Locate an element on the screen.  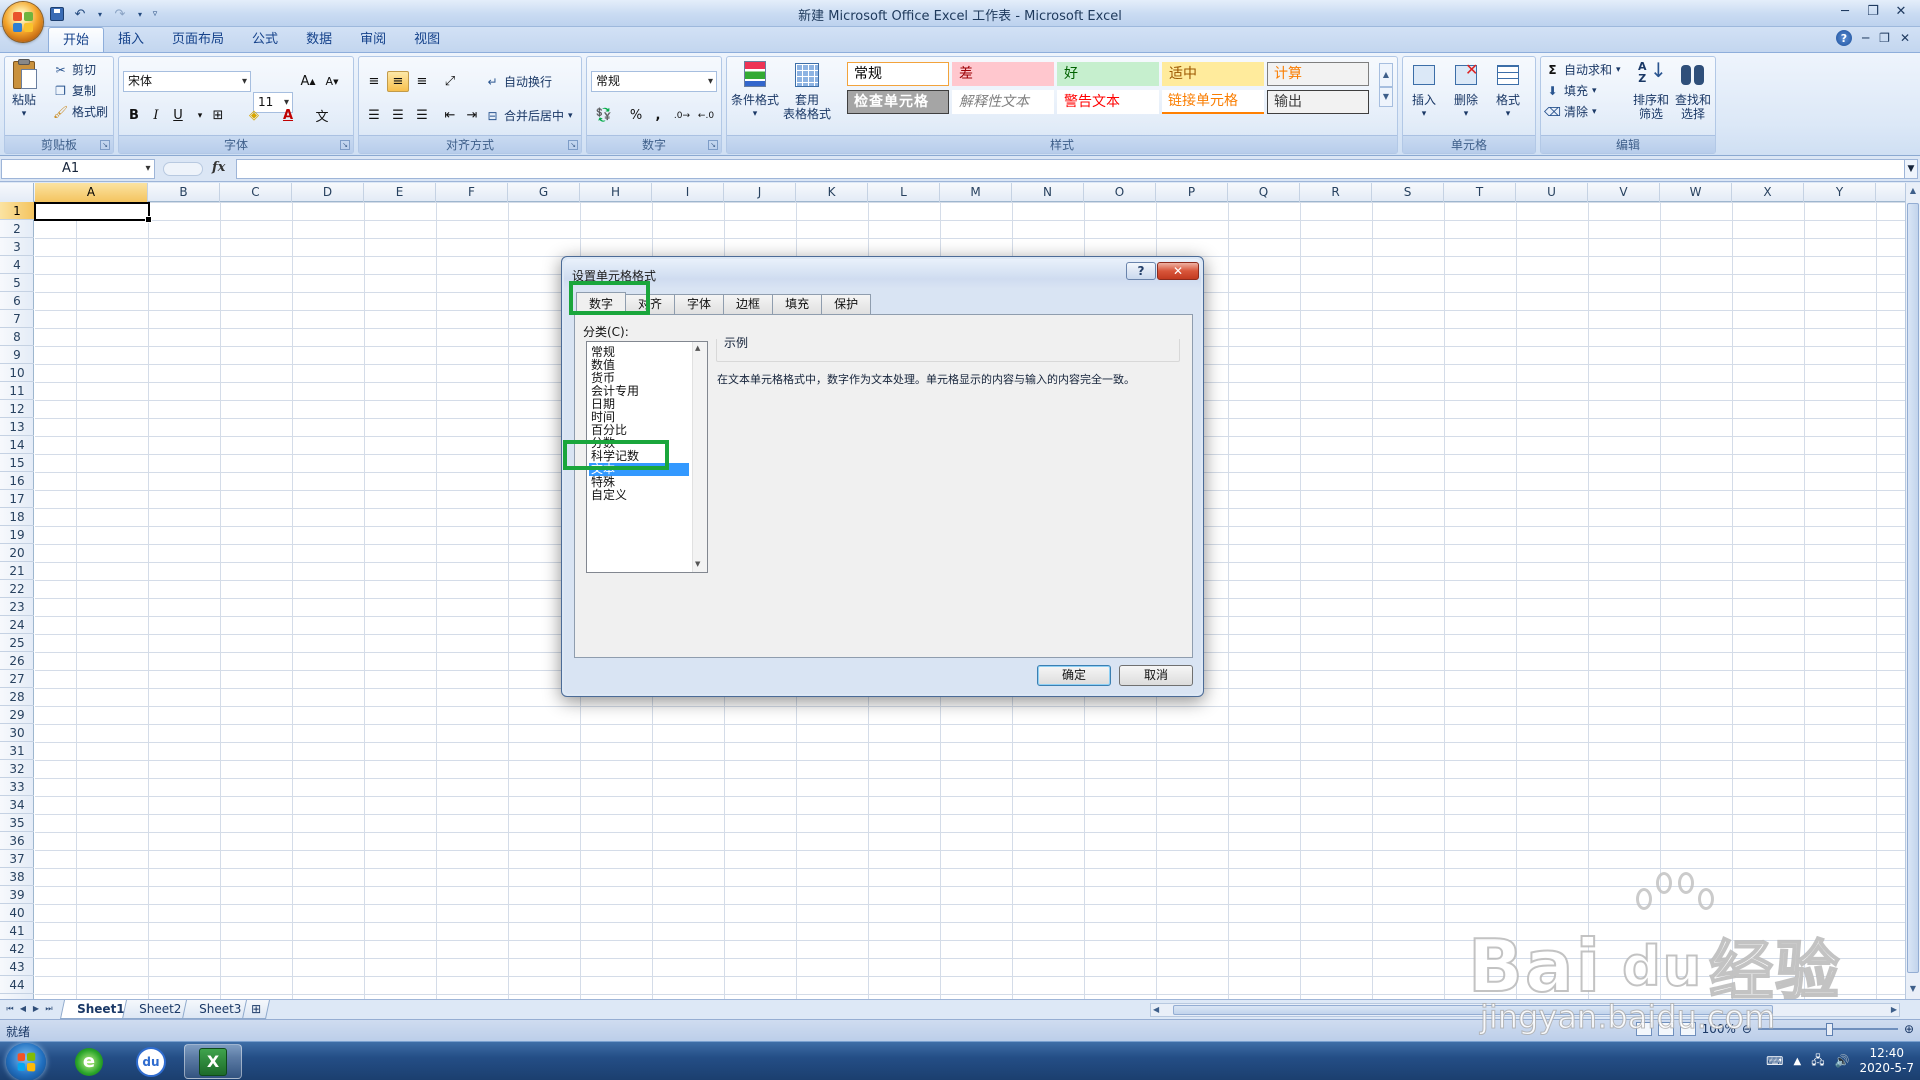
dialog-help-button: ? is located at coordinates (1141, 271).